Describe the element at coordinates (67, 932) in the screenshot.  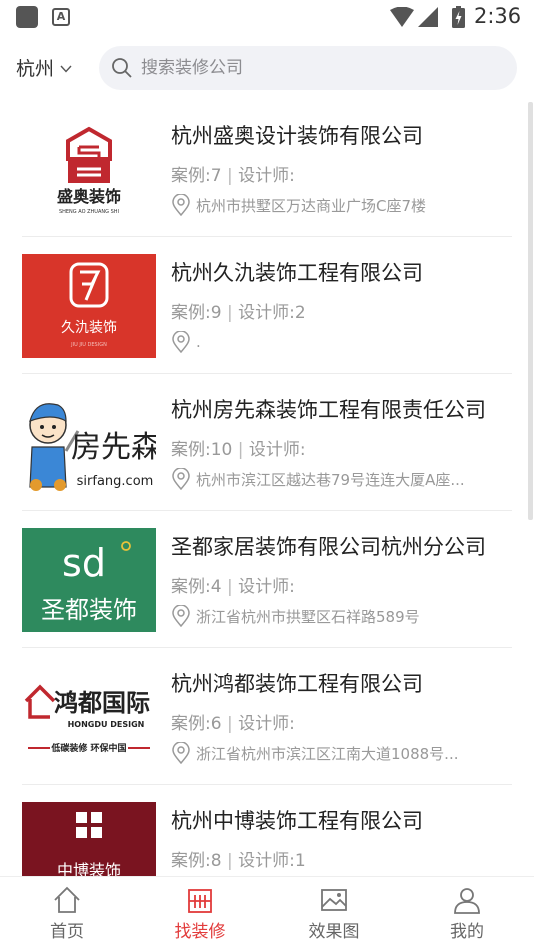
I see `nav-label: 首页` at that location.